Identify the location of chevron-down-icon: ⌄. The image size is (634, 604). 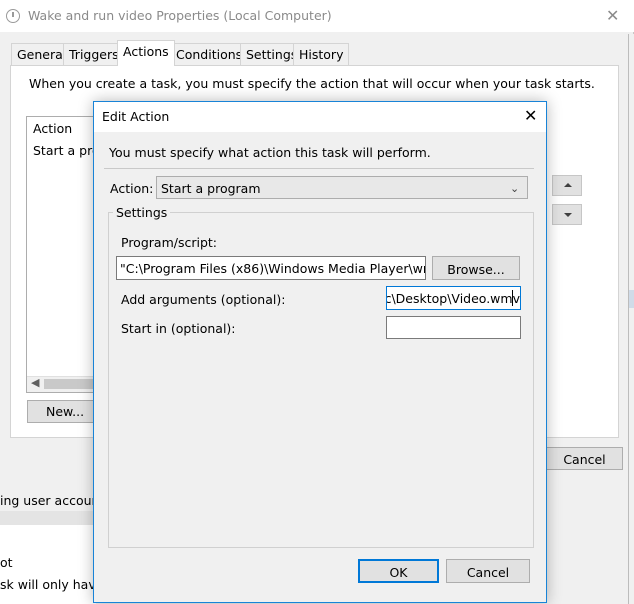
(514, 188).